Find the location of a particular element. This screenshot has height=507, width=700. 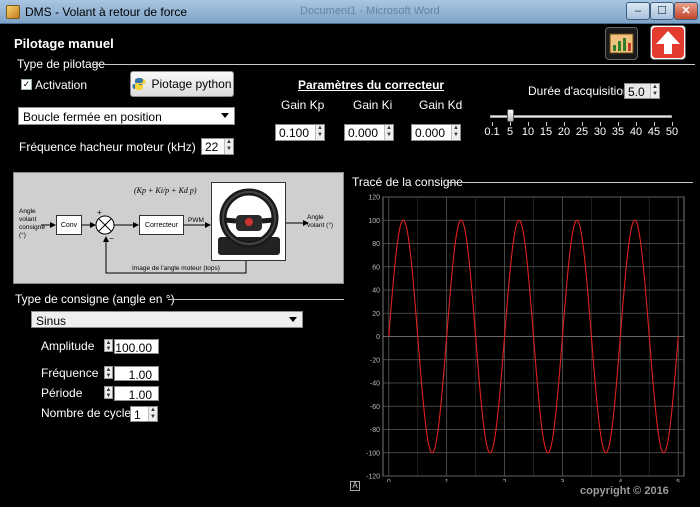

slider-tick-label: 50 is located at coordinates (672, 132).